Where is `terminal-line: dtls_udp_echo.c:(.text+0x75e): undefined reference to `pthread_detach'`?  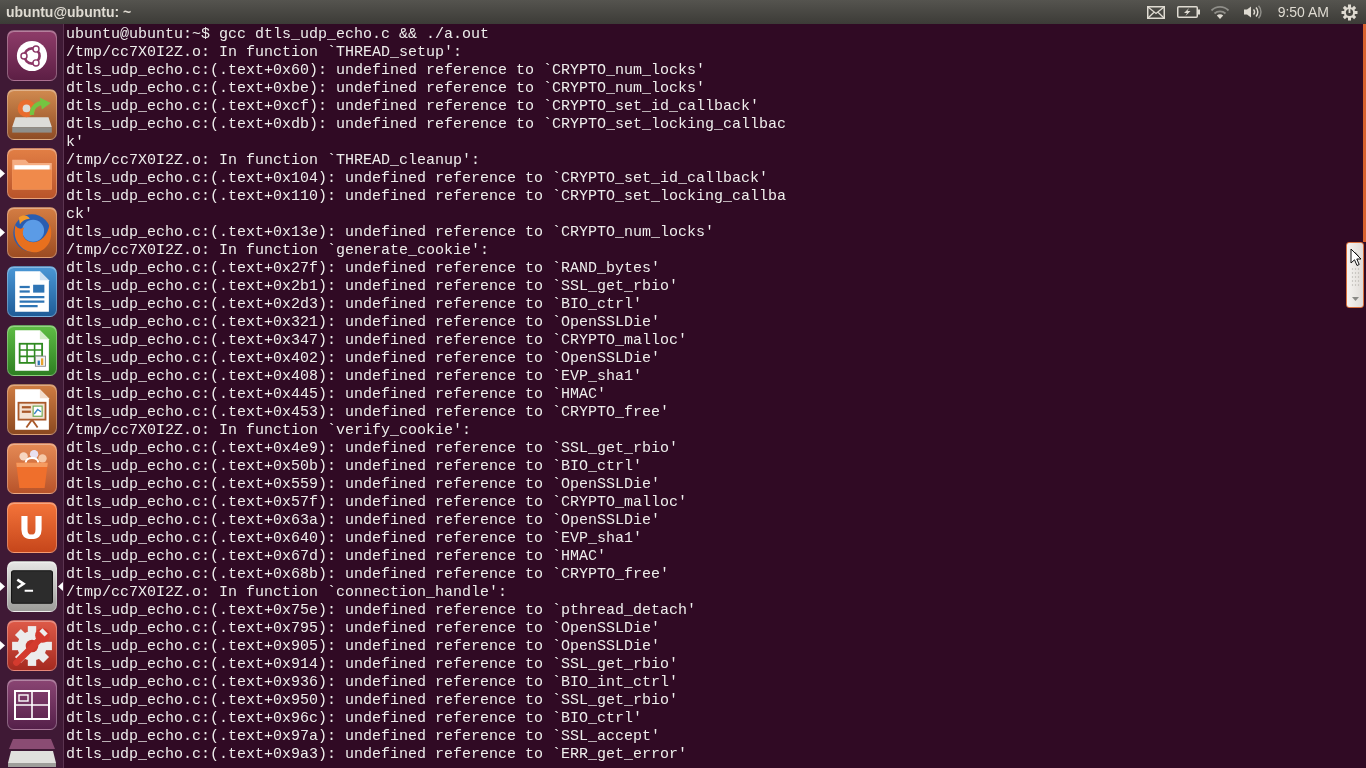 terminal-line: dtls_udp_echo.c:(.text+0x75e): undefined reference to `pthread_detach' is located at coordinates (381, 611).